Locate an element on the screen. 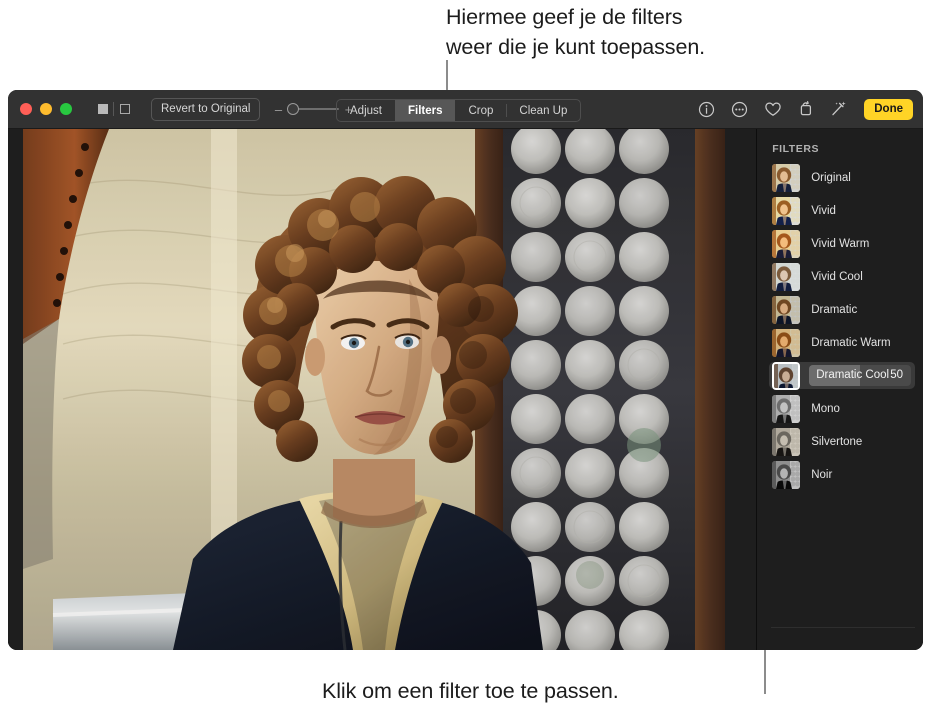 This screenshot has width=931, height=716. callout-bottom-leader-line is located at coordinates (765, 671).